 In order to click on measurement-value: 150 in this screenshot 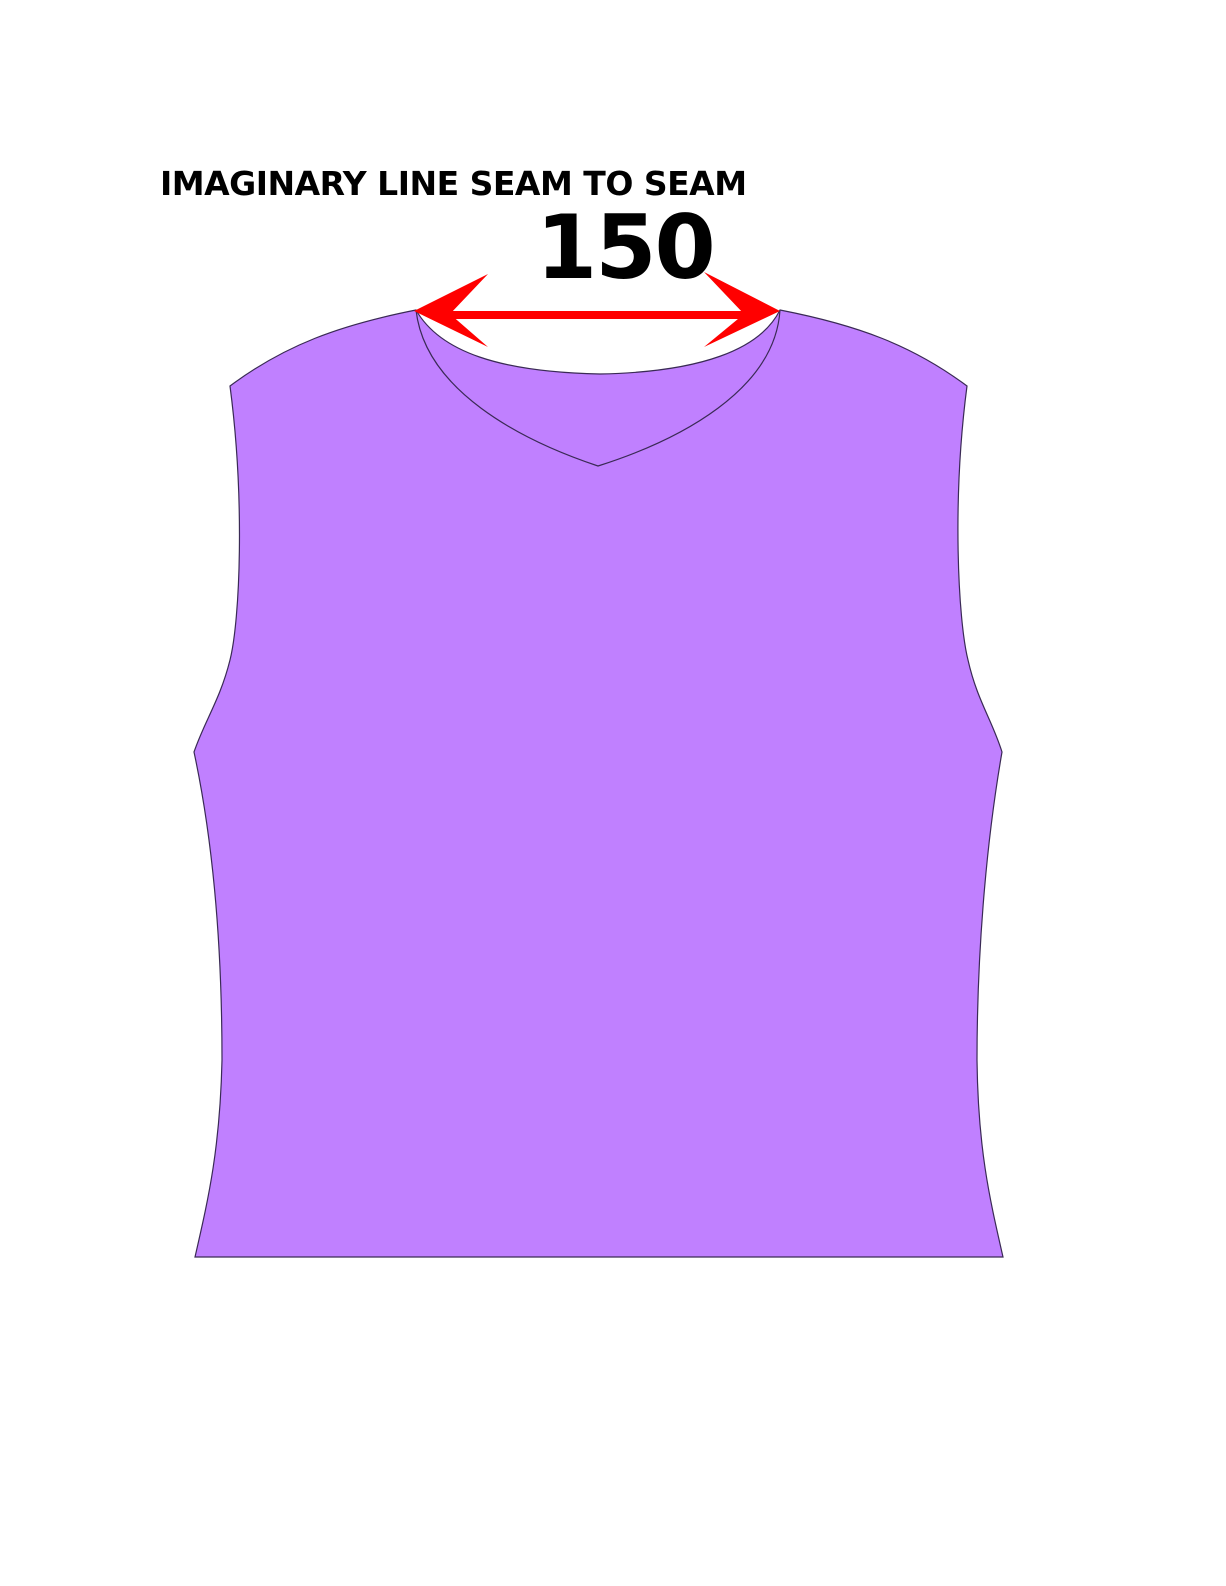, I will do `click(626, 247)`.